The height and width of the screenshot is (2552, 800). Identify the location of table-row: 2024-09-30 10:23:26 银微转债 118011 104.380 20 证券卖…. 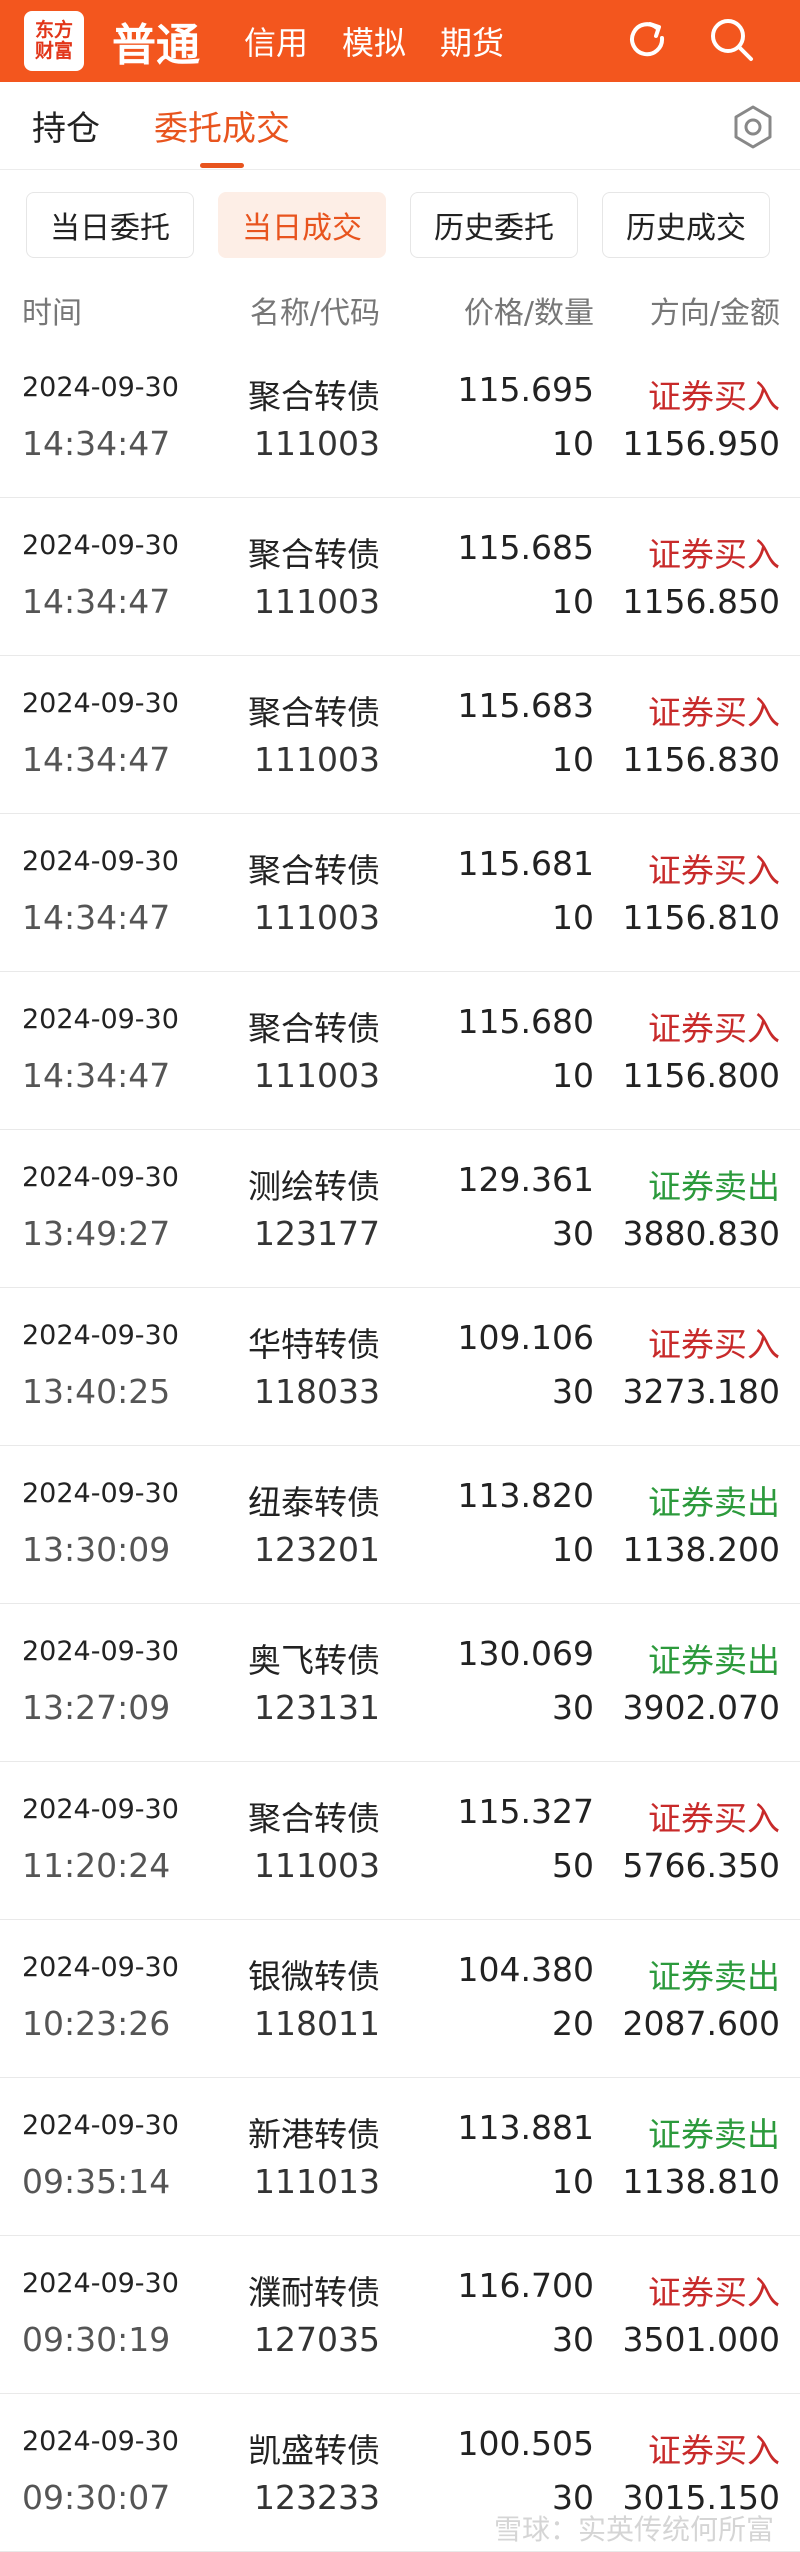
(400, 1999).